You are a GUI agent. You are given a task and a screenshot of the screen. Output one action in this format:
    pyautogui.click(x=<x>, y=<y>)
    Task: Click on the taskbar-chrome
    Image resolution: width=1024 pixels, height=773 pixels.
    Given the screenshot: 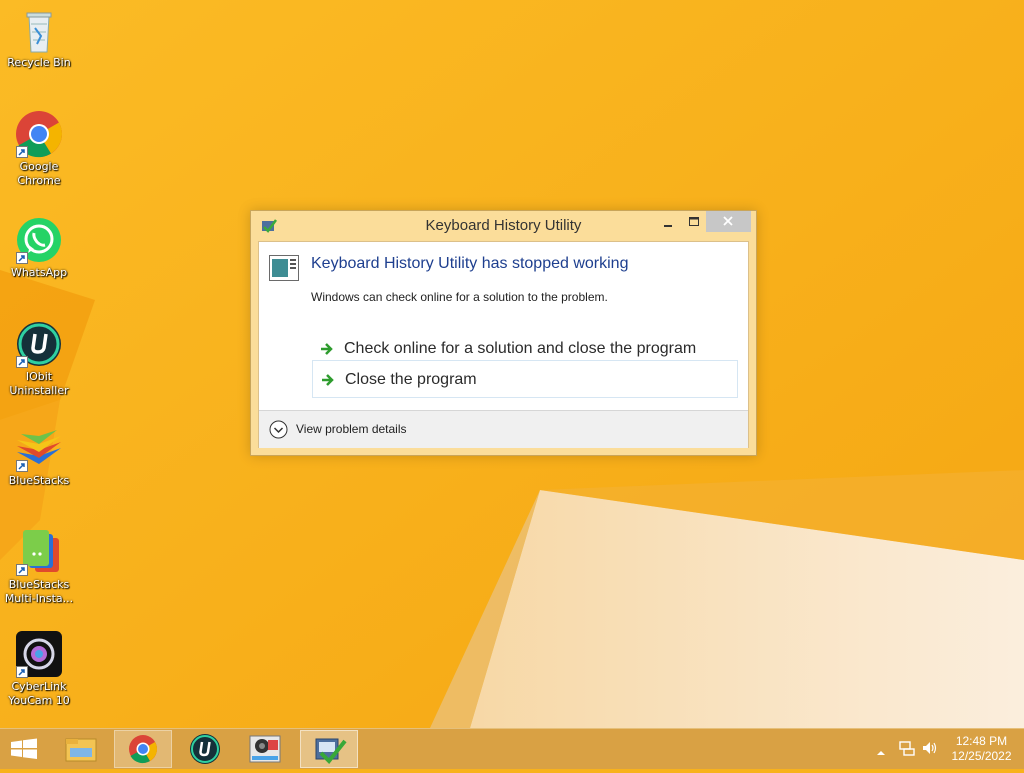 What is the action you would take?
    pyautogui.click(x=143, y=749)
    